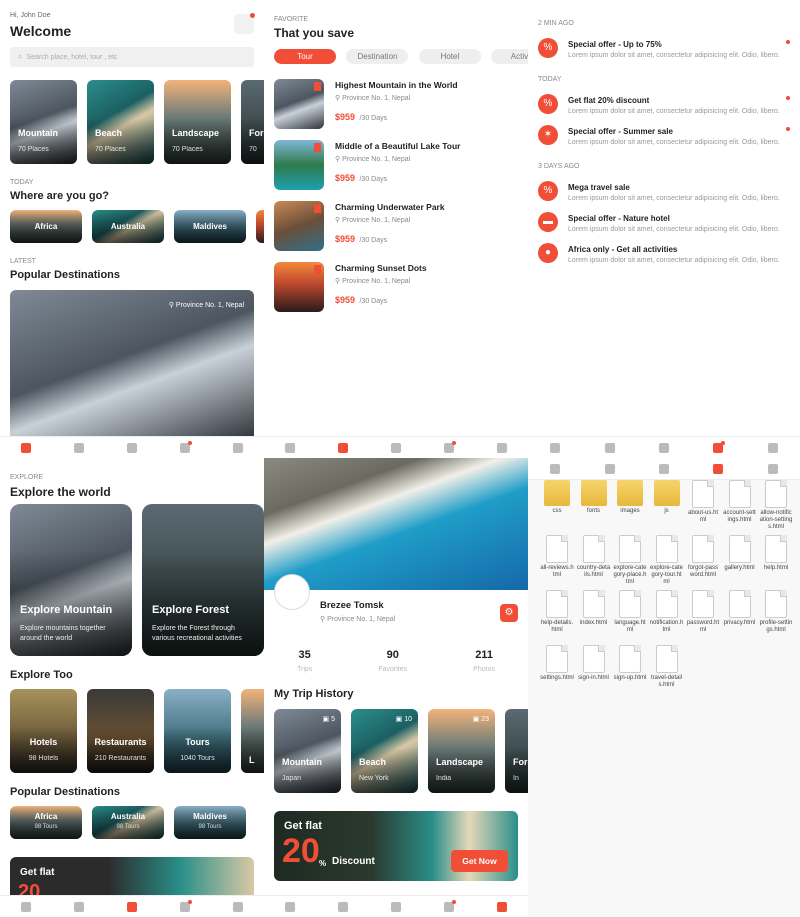  What do you see at coordinates (509, 613) in the screenshot?
I see `settings-gear-button: ⚙` at bounding box center [509, 613].